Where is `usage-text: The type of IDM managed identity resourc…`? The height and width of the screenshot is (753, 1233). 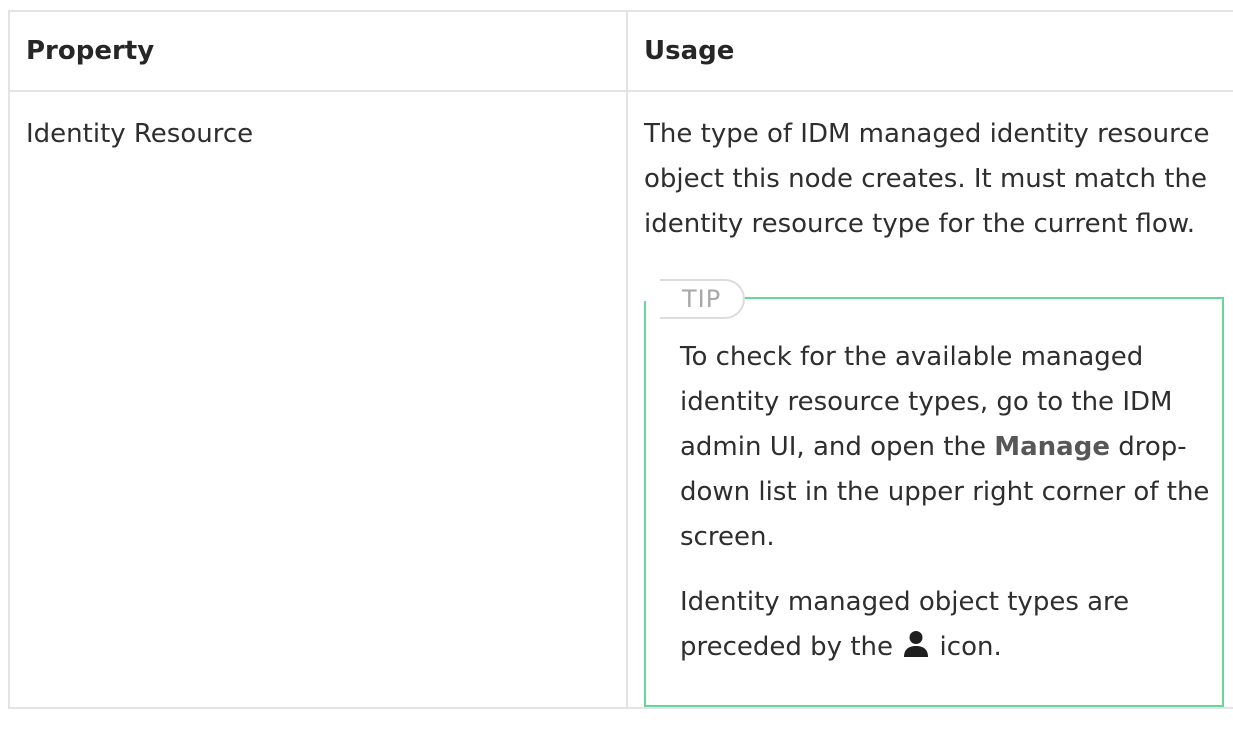
usage-text: The type of IDM managed identity resourc… is located at coordinates (927, 179).